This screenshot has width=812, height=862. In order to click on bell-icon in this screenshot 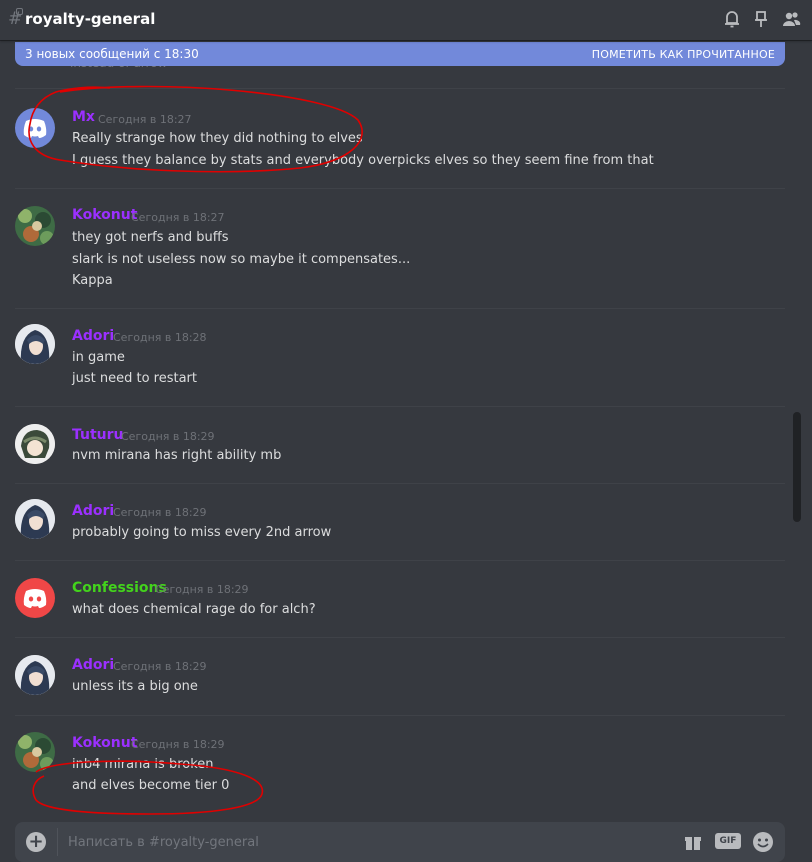, I will do `click(732, 19)`.